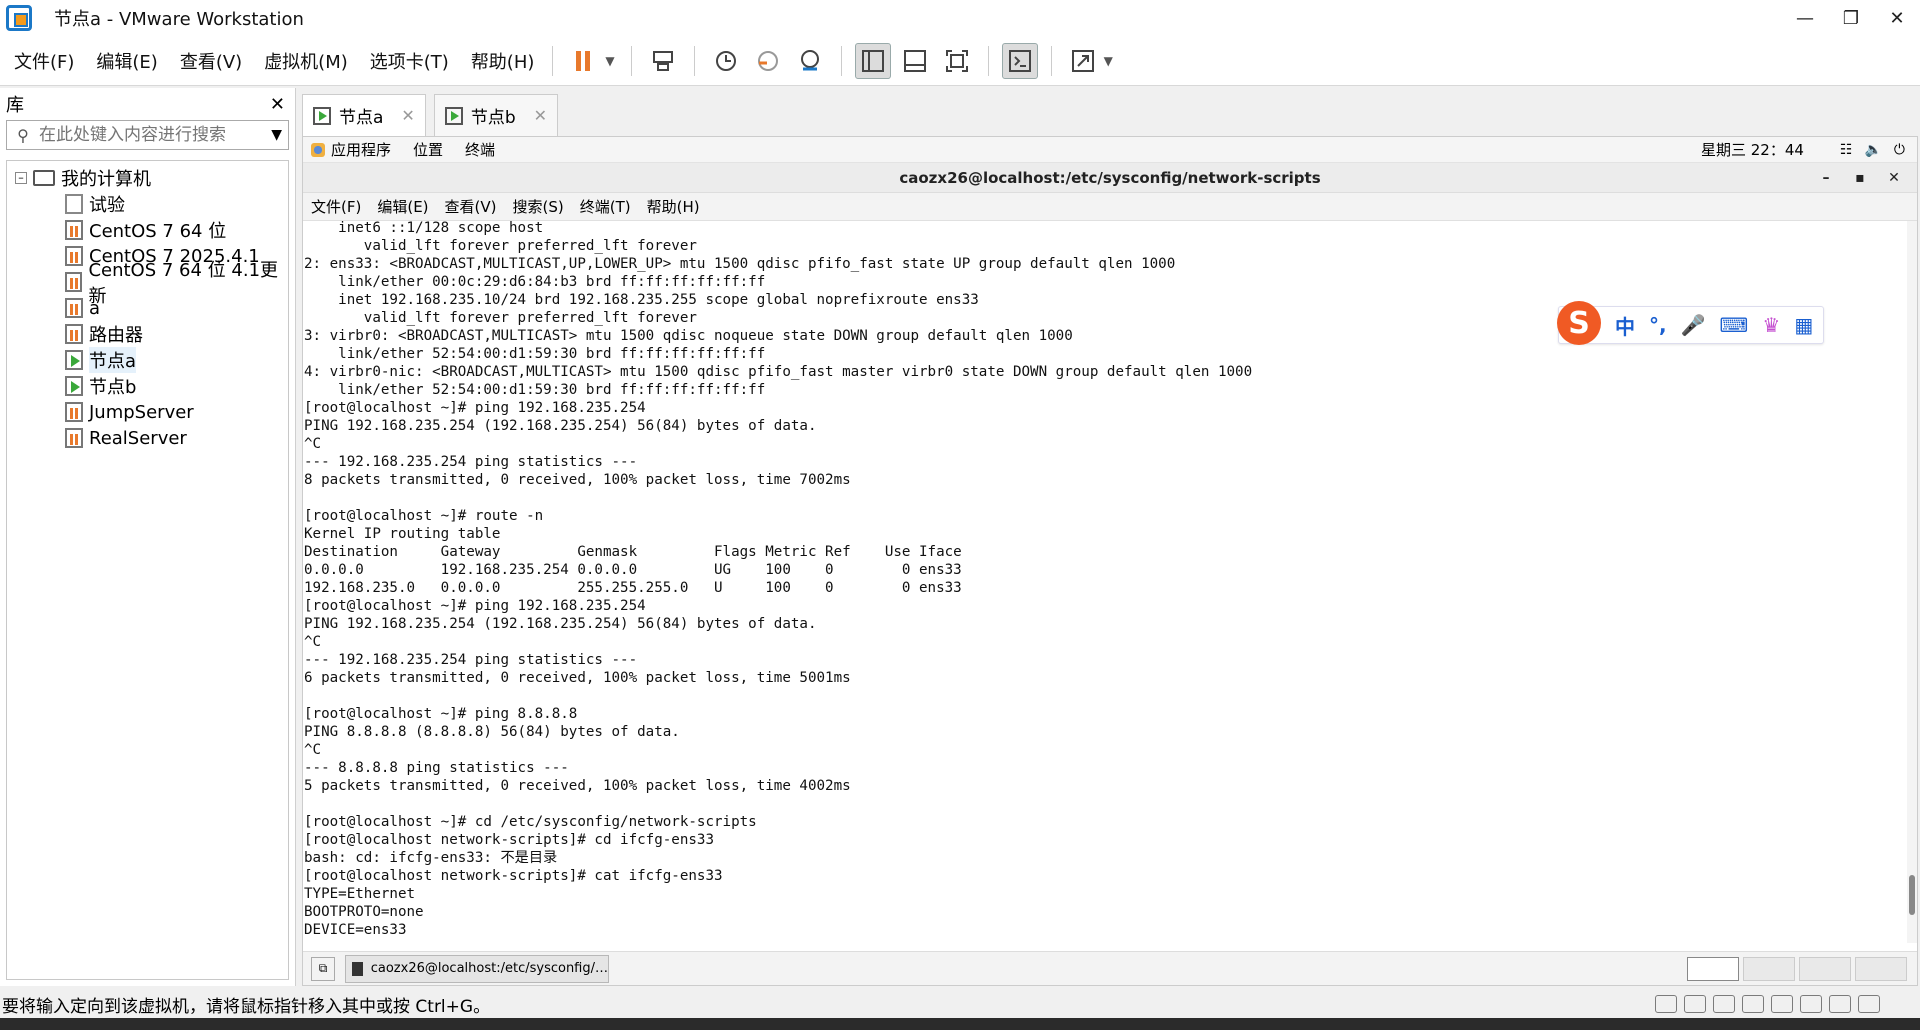  What do you see at coordinates (1894, 178) in the screenshot?
I see `terminal-close-button: ✕` at bounding box center [1894, 178].